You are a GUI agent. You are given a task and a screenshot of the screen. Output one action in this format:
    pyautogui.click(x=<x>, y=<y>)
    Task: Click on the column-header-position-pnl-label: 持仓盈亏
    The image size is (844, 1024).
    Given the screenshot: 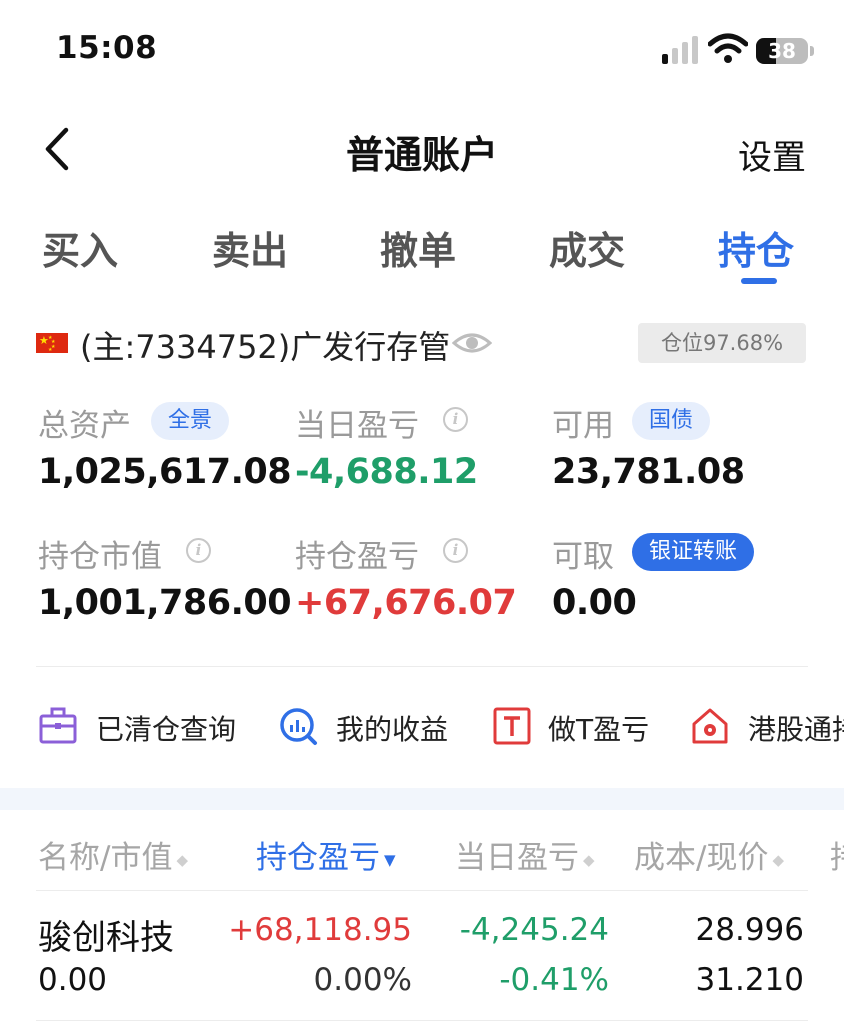 What is the action you would take?
    pyautogui.click(x=318, y=858)
    